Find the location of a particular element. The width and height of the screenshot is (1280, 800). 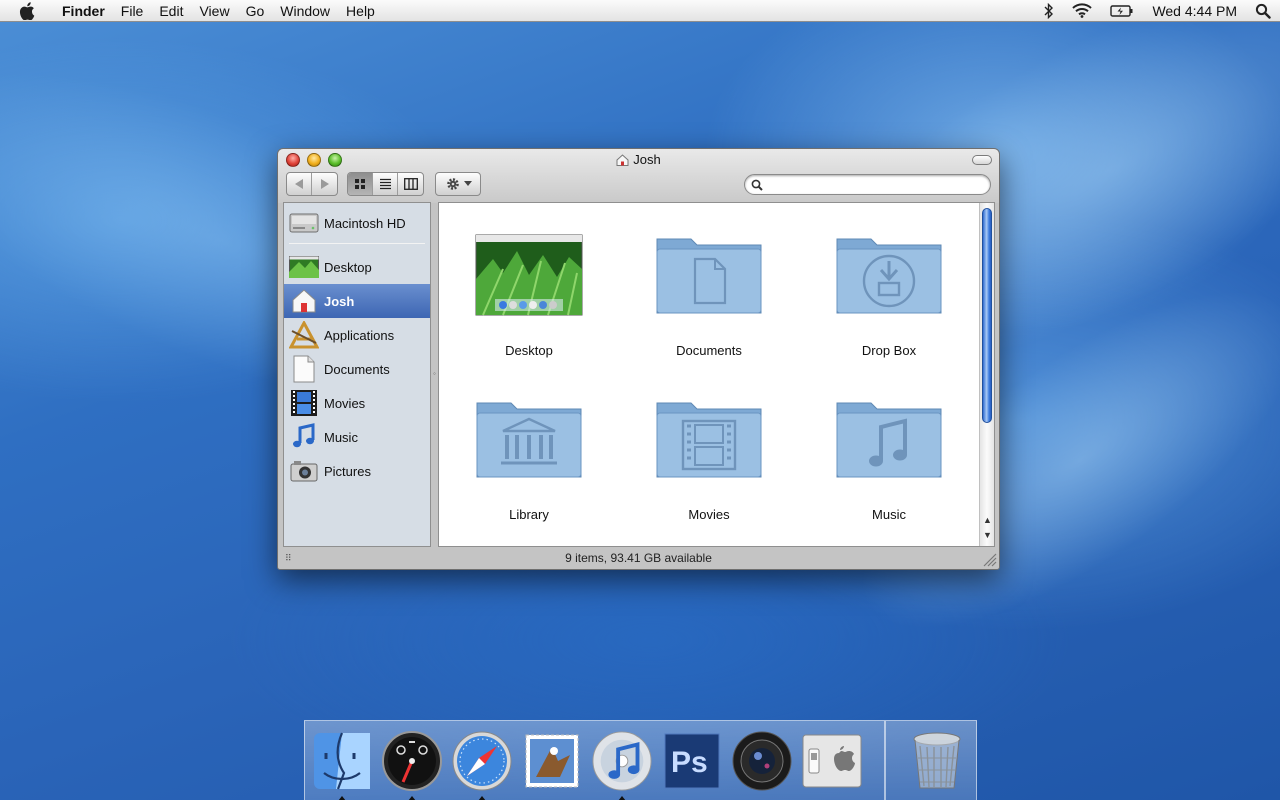

dock-photoshop: Ps is located at coordinates (692, 761).